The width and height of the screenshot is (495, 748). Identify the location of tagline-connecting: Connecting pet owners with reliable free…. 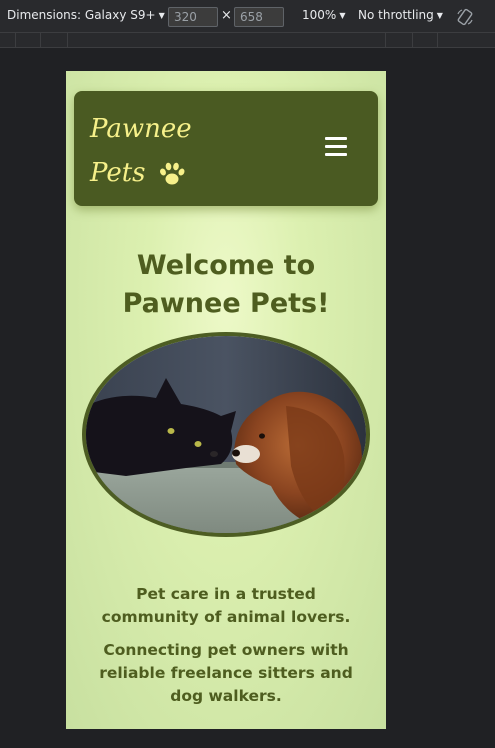
(226, 673).